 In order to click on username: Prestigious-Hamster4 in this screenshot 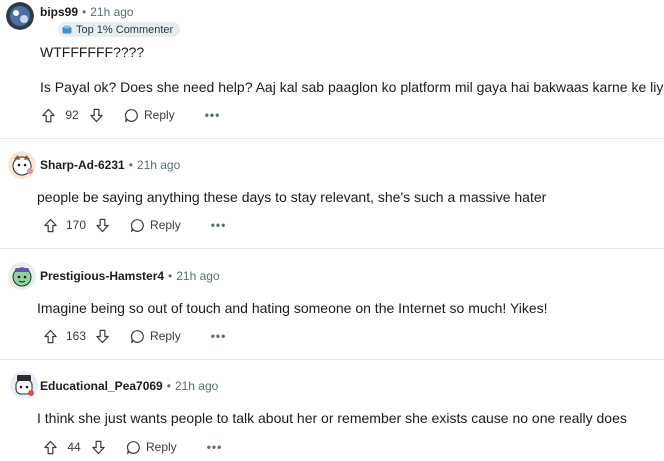, I will do `click(102, 276)`.